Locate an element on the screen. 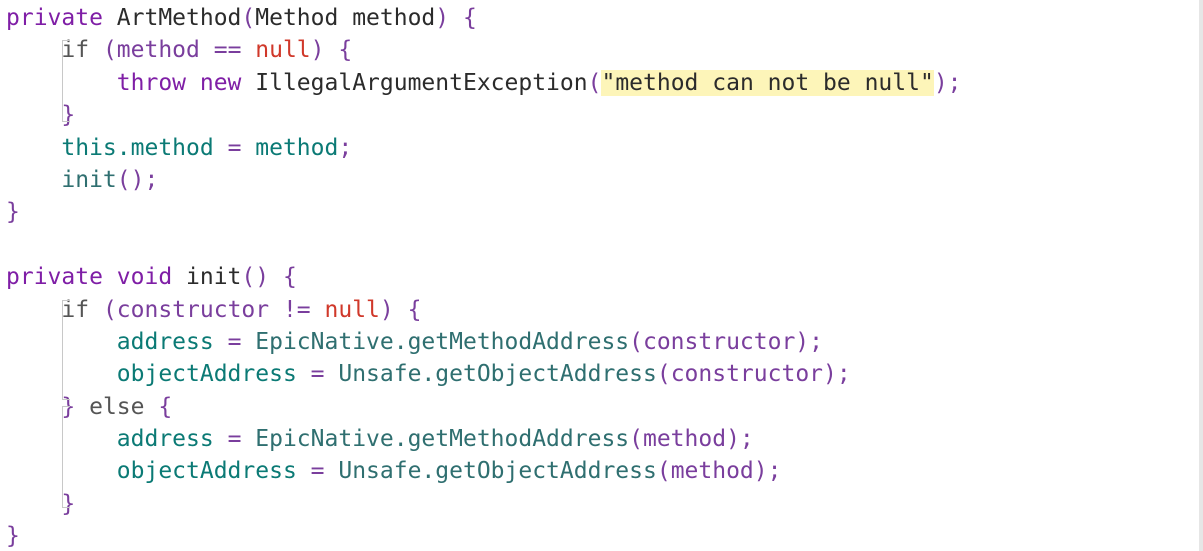 The image size is (1203, 551). type-name: Method method is located at coordinates (345, 18).